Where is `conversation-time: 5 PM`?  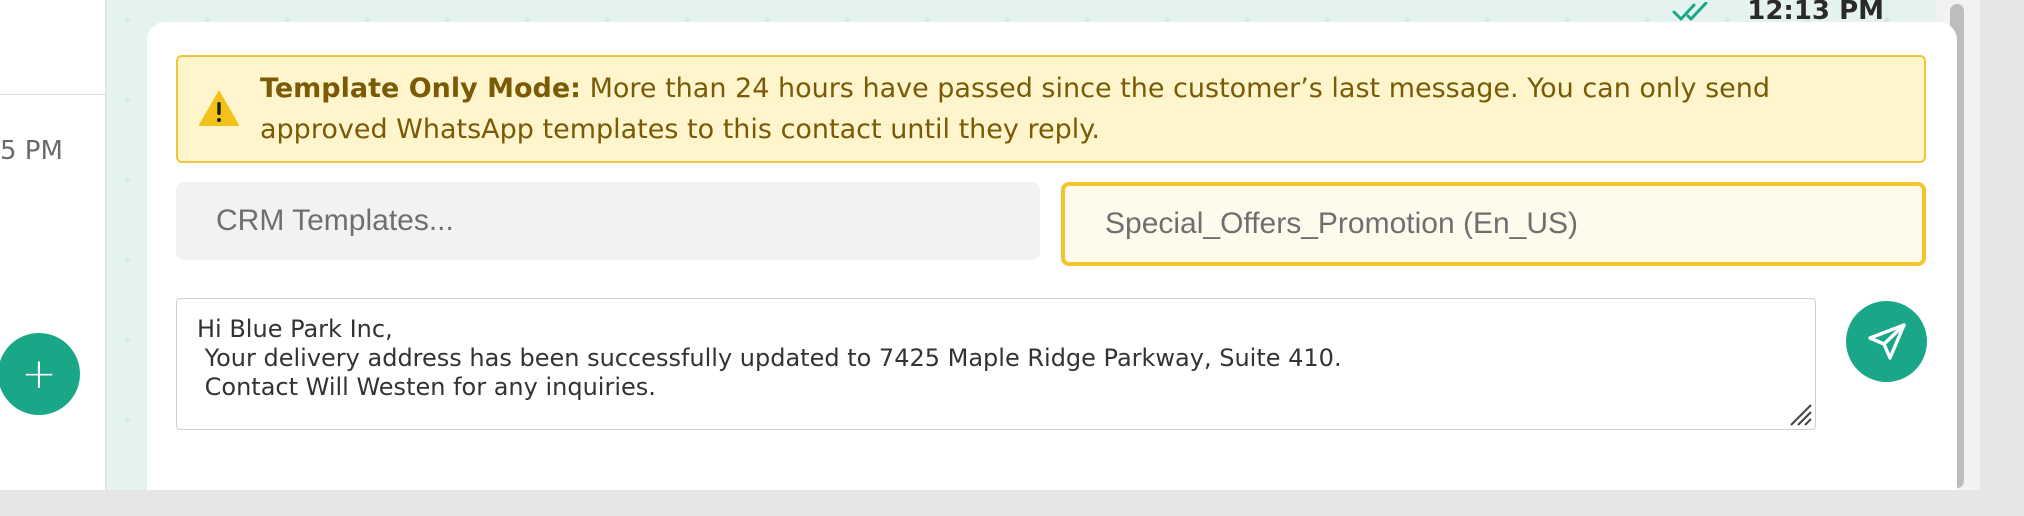 conversation-time: 5 PM is located at coordinates (31, 151).